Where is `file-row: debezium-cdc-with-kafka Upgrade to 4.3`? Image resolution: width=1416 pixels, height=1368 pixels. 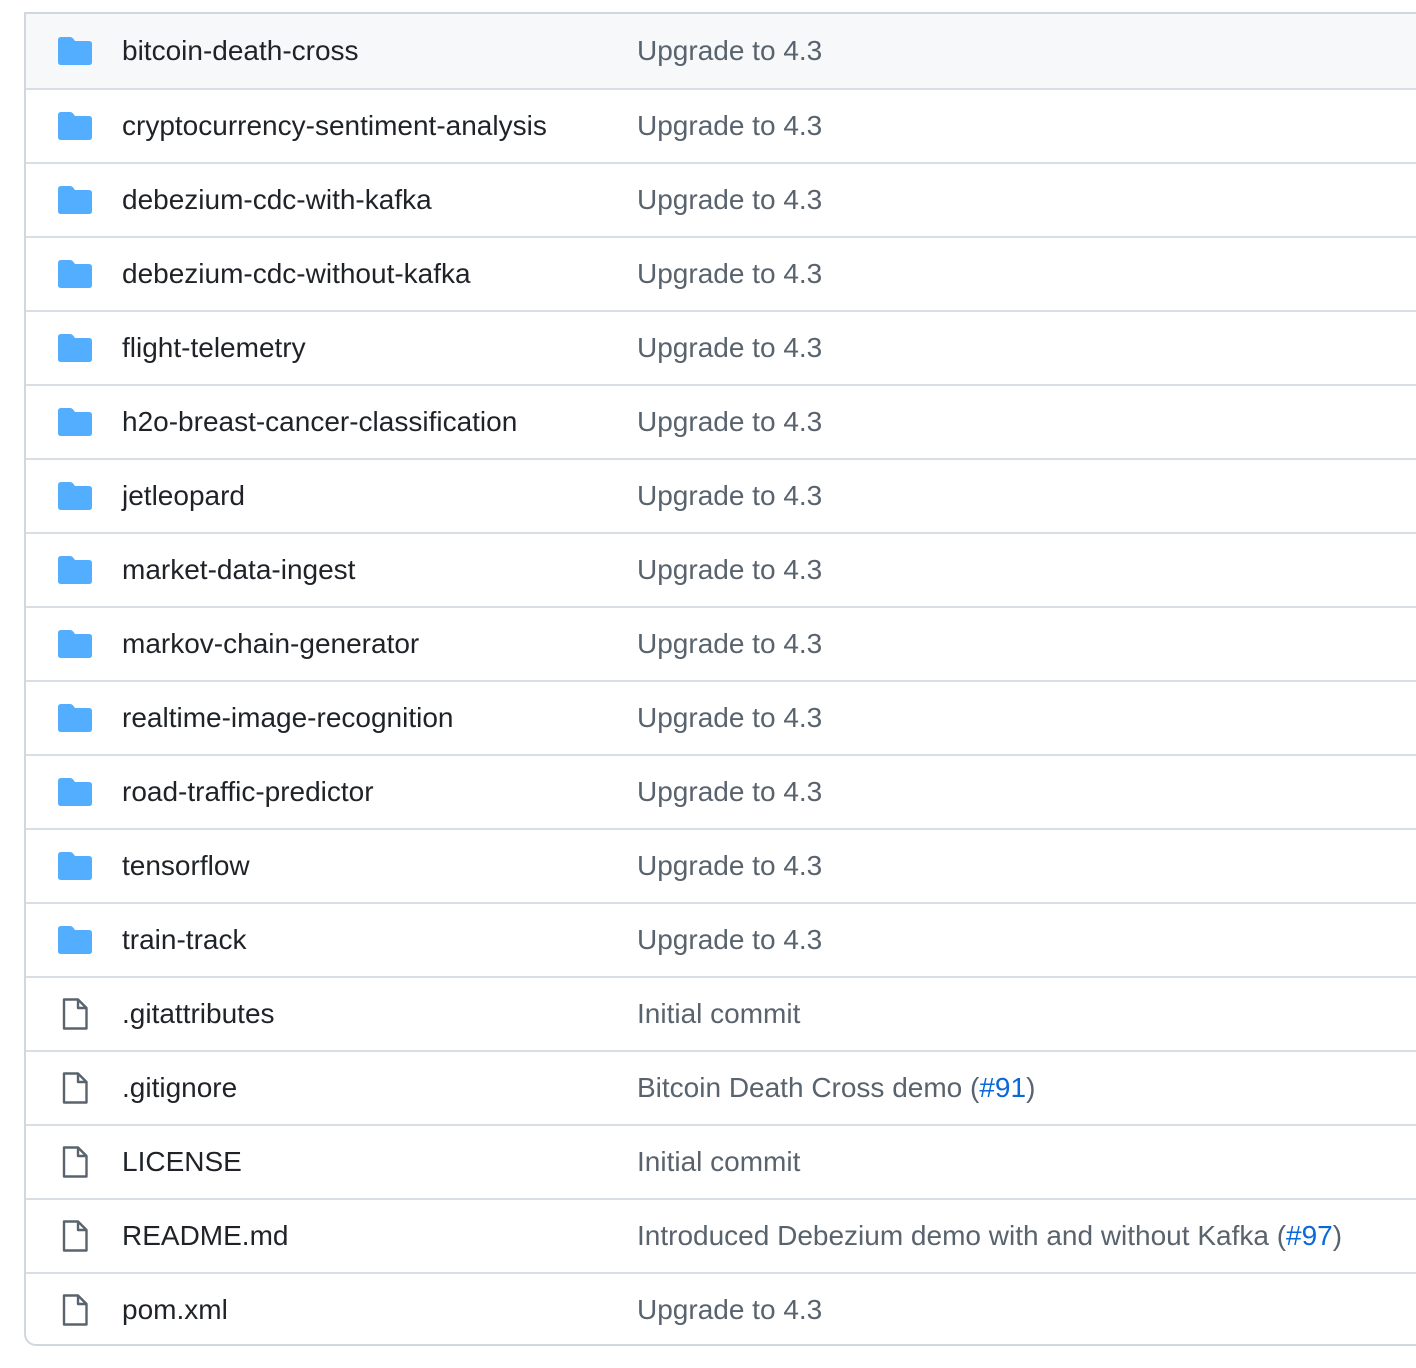
file-row: debezium-cdc-with-kafka Upgrade to 4.3 is located at coordinates (721, 199).